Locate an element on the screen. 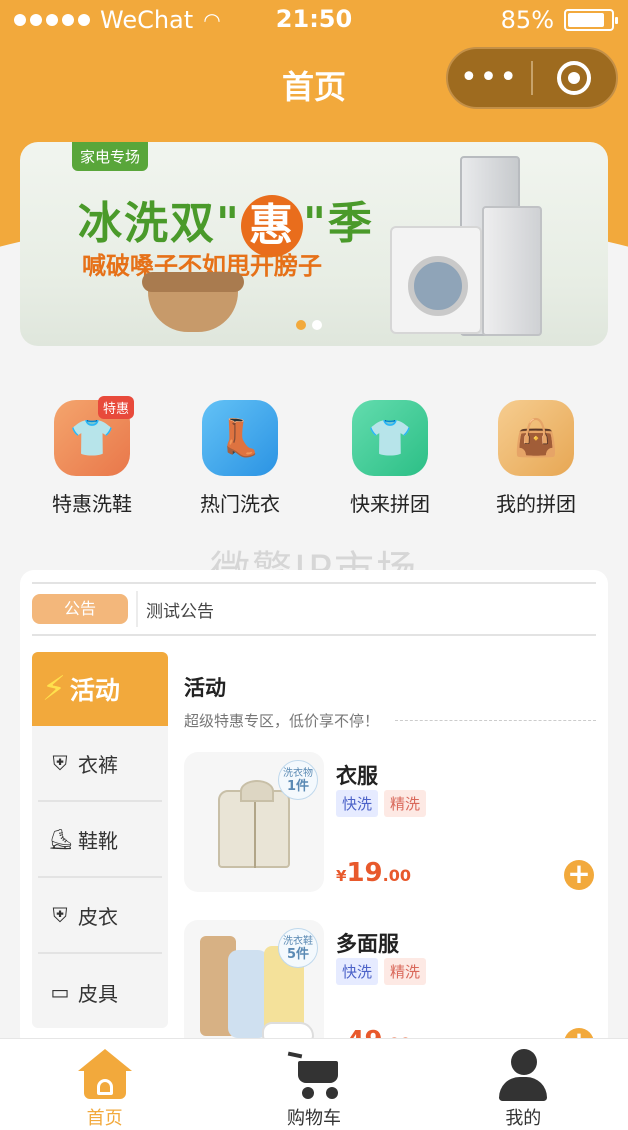 The height and width of the screenshot is (1130, 628). sidebar-item-leather-clothes: ⛨ 皮衣 is located at coordinates (100, 916).